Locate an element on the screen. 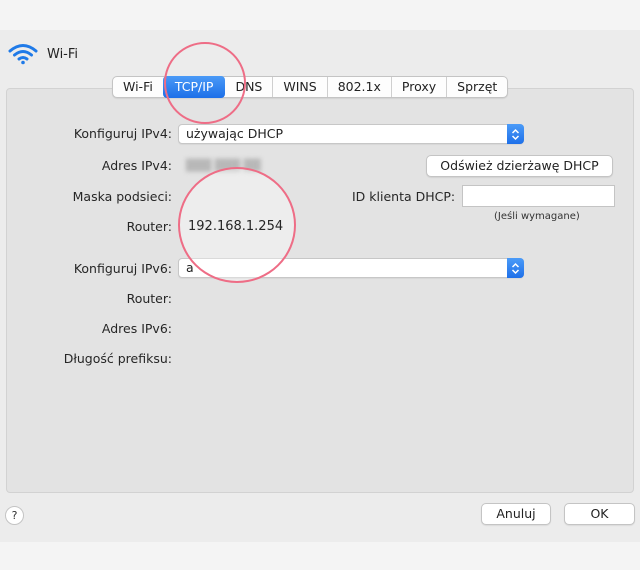 The width and height of the screenshot is (640, 570). tab-wifi: Wi-Fi is located at coordinates (138, 87).